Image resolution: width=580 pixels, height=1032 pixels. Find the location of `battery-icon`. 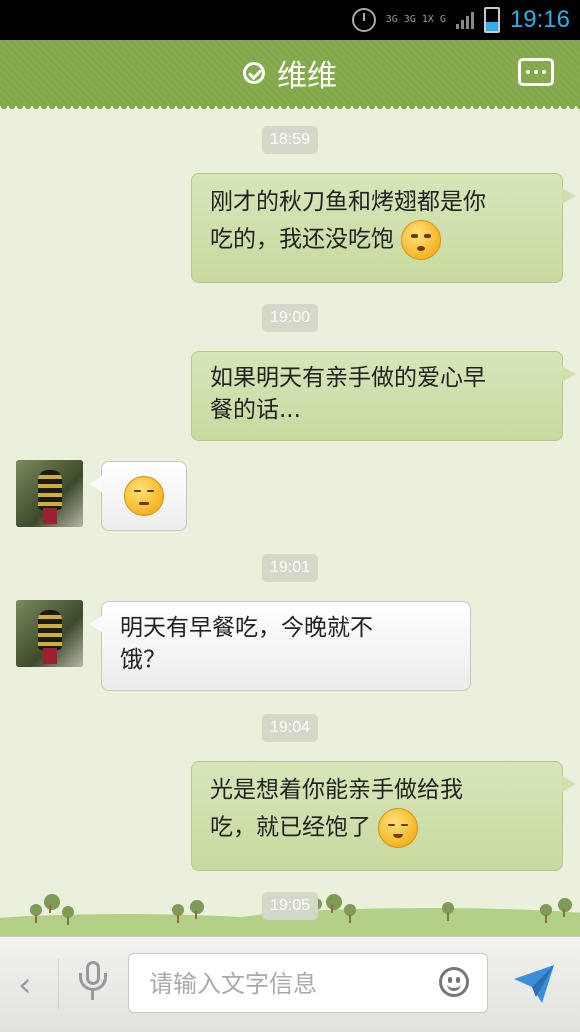

battery-icon is located at coordinates (491, 20).